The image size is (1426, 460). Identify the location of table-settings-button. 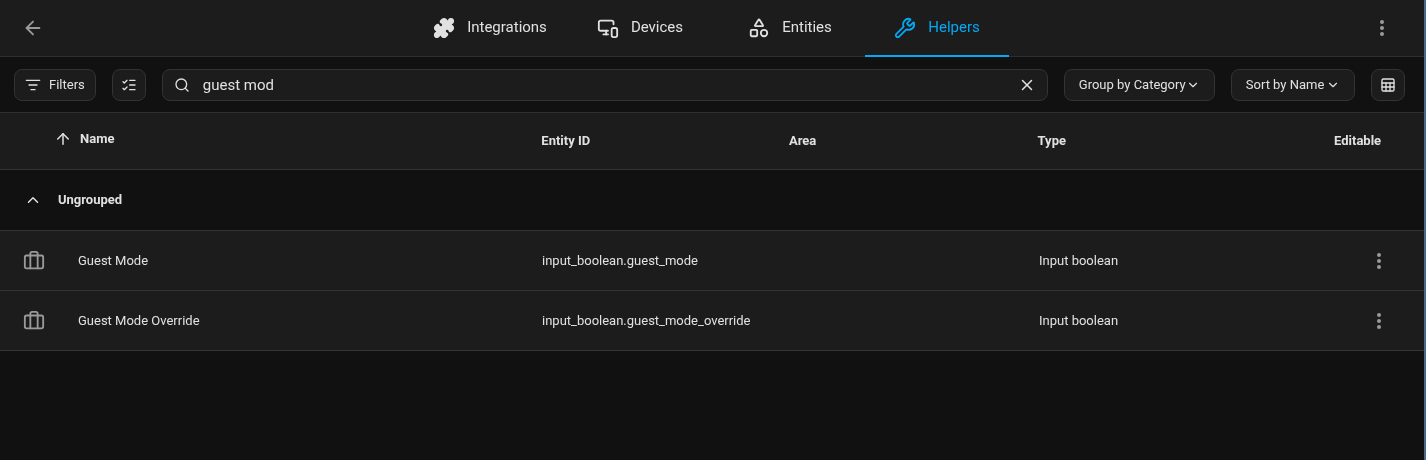
(1387, 84).